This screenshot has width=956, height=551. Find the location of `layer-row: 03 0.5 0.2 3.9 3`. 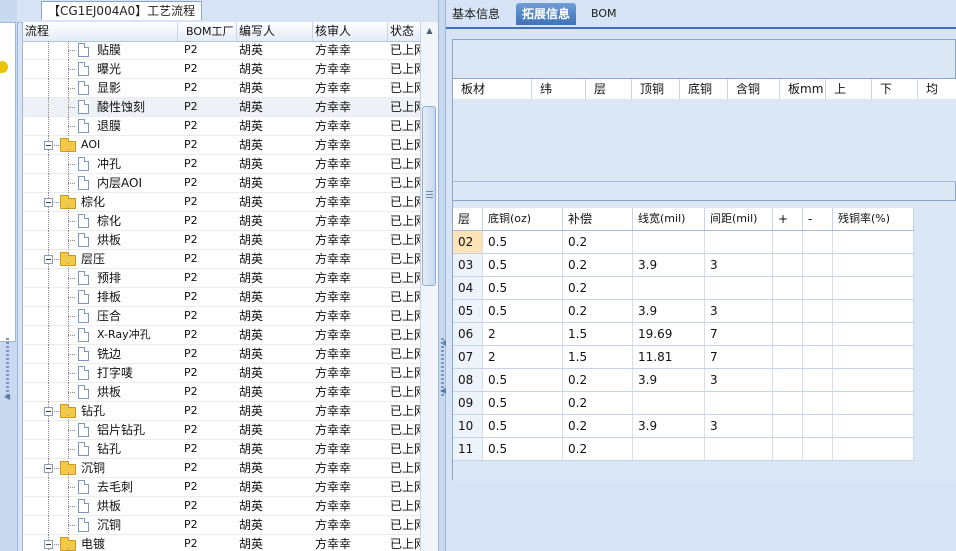

layer-row: 03 0.5 0.2 3.9 3 is located at coordinates (683, 265).